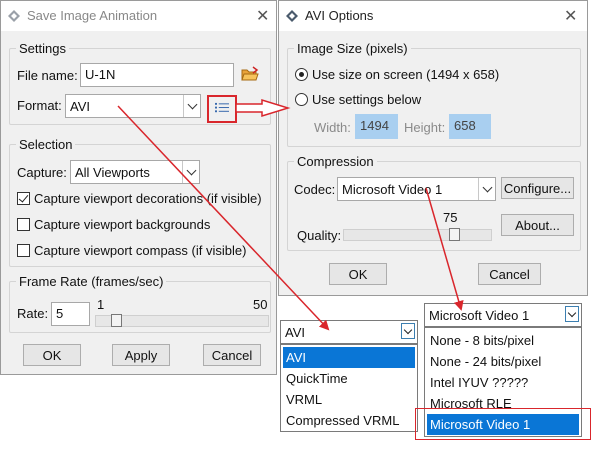 The width and height of the screenshot is (599, 450). What do you see at coordinates (260, 304) in the screenshot?
I see `rate-max-label: 50` at bounding box center [260, 304].